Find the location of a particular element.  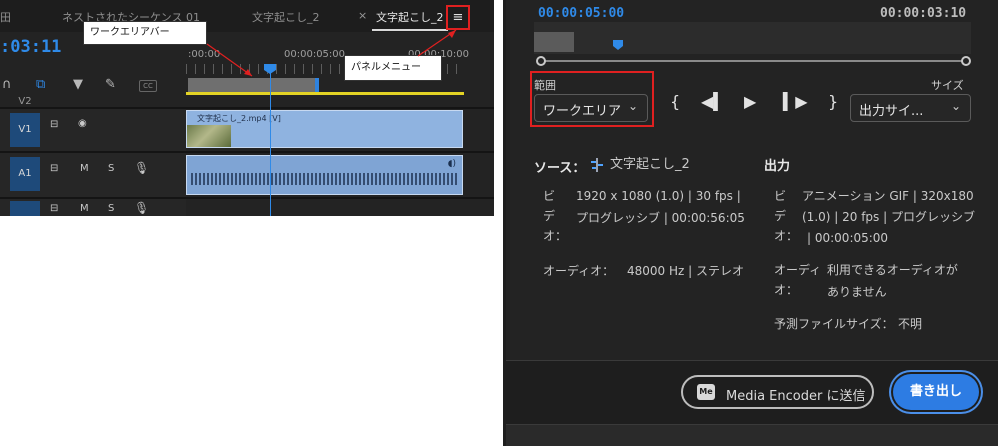

source-audio-value: 48000 Hz | ステレオ is located at coordinates (685, 271).